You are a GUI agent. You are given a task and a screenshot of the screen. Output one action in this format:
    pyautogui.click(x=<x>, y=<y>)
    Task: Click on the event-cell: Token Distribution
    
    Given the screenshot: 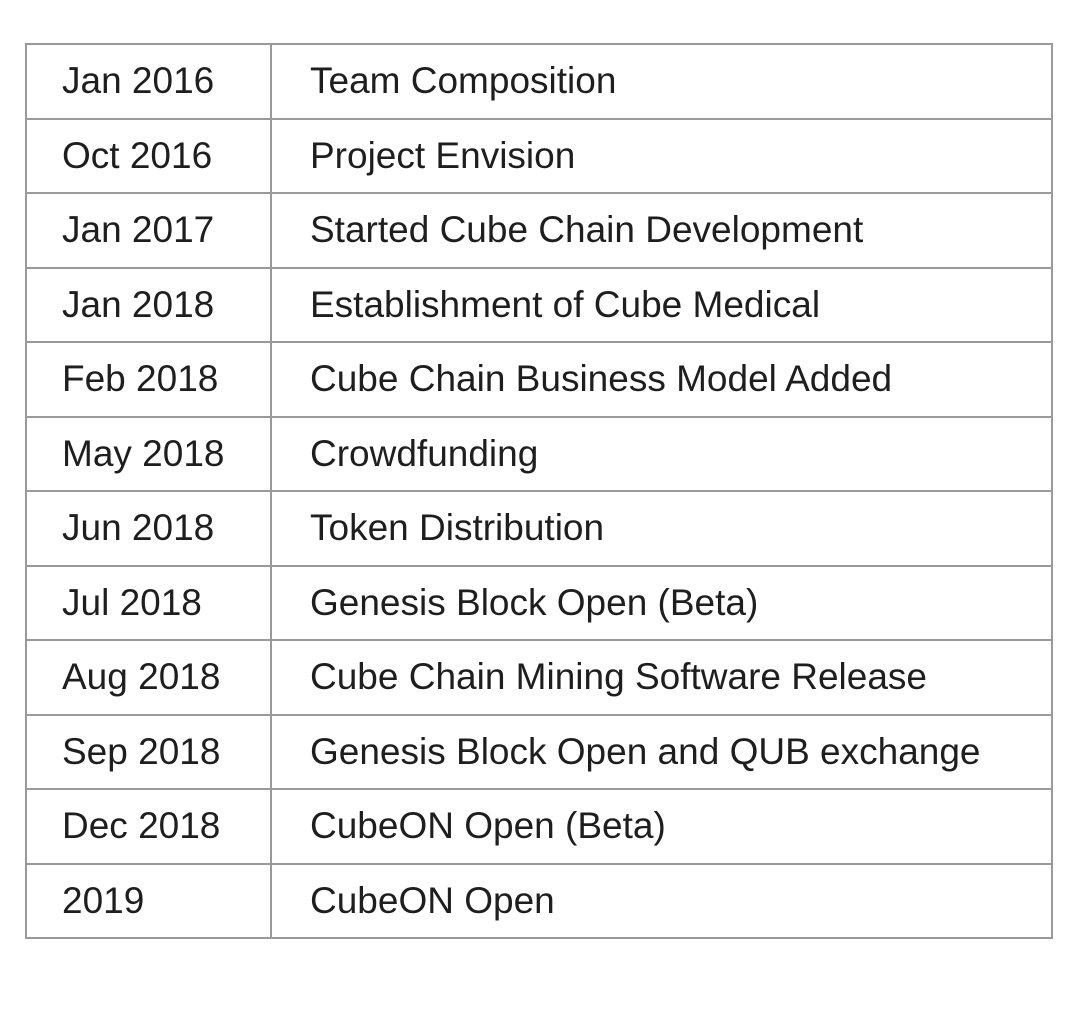 What is the action you would take?
    pyautogui.click(x=661, y=528)
    